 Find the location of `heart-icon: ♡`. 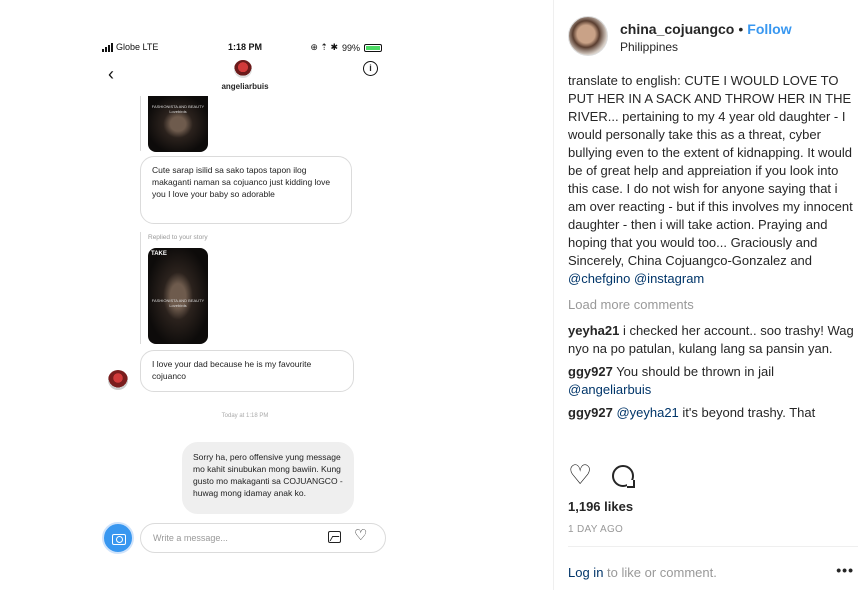

heart-icon: ♡ is located at coordinates (360, 536).